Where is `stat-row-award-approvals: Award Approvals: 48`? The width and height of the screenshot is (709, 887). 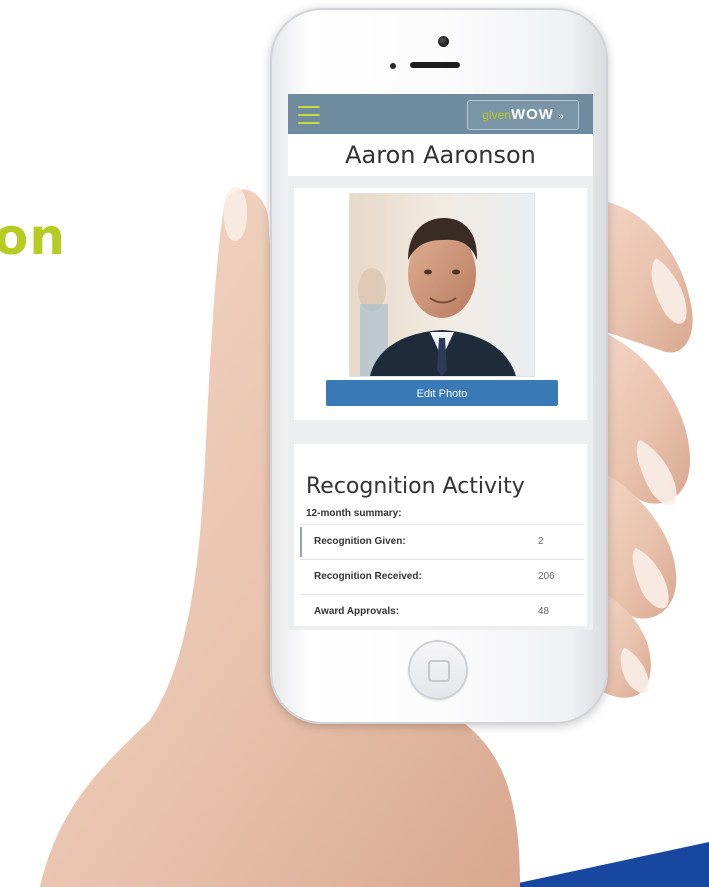
stat-row-award-approvals: Award Approvals: 48 is located at coordinates (442, 611).